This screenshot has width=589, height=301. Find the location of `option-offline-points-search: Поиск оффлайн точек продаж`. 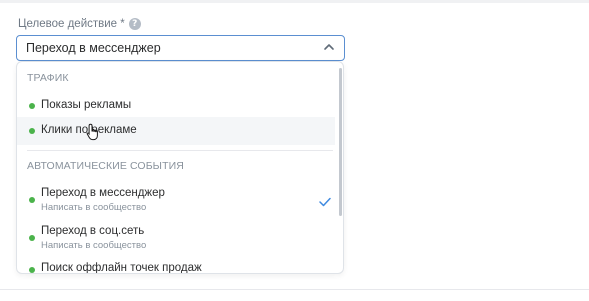

option-offline-points-search: Поиск оффлайн точек продаж is located at coordinates (176, 265).